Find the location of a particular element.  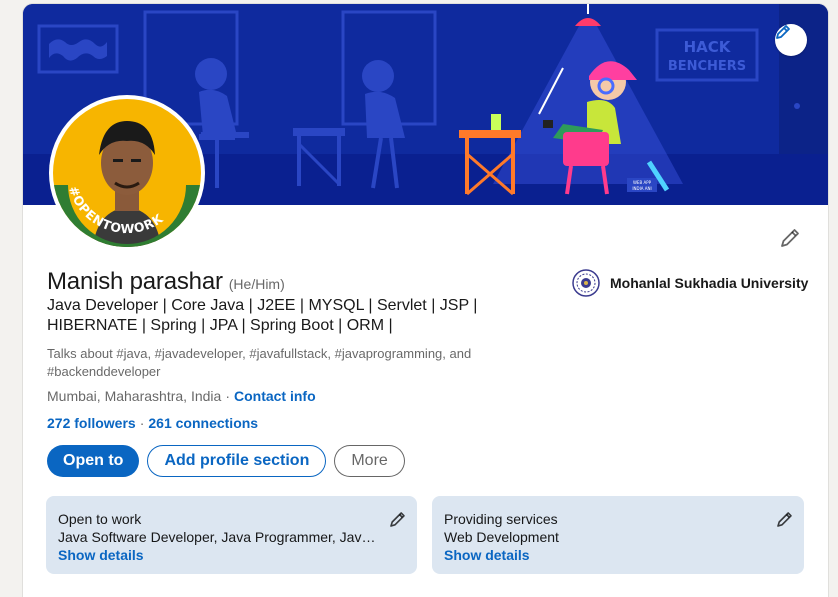

banner-sign-line2: BENCHERS is located at coordinates (707, 66).